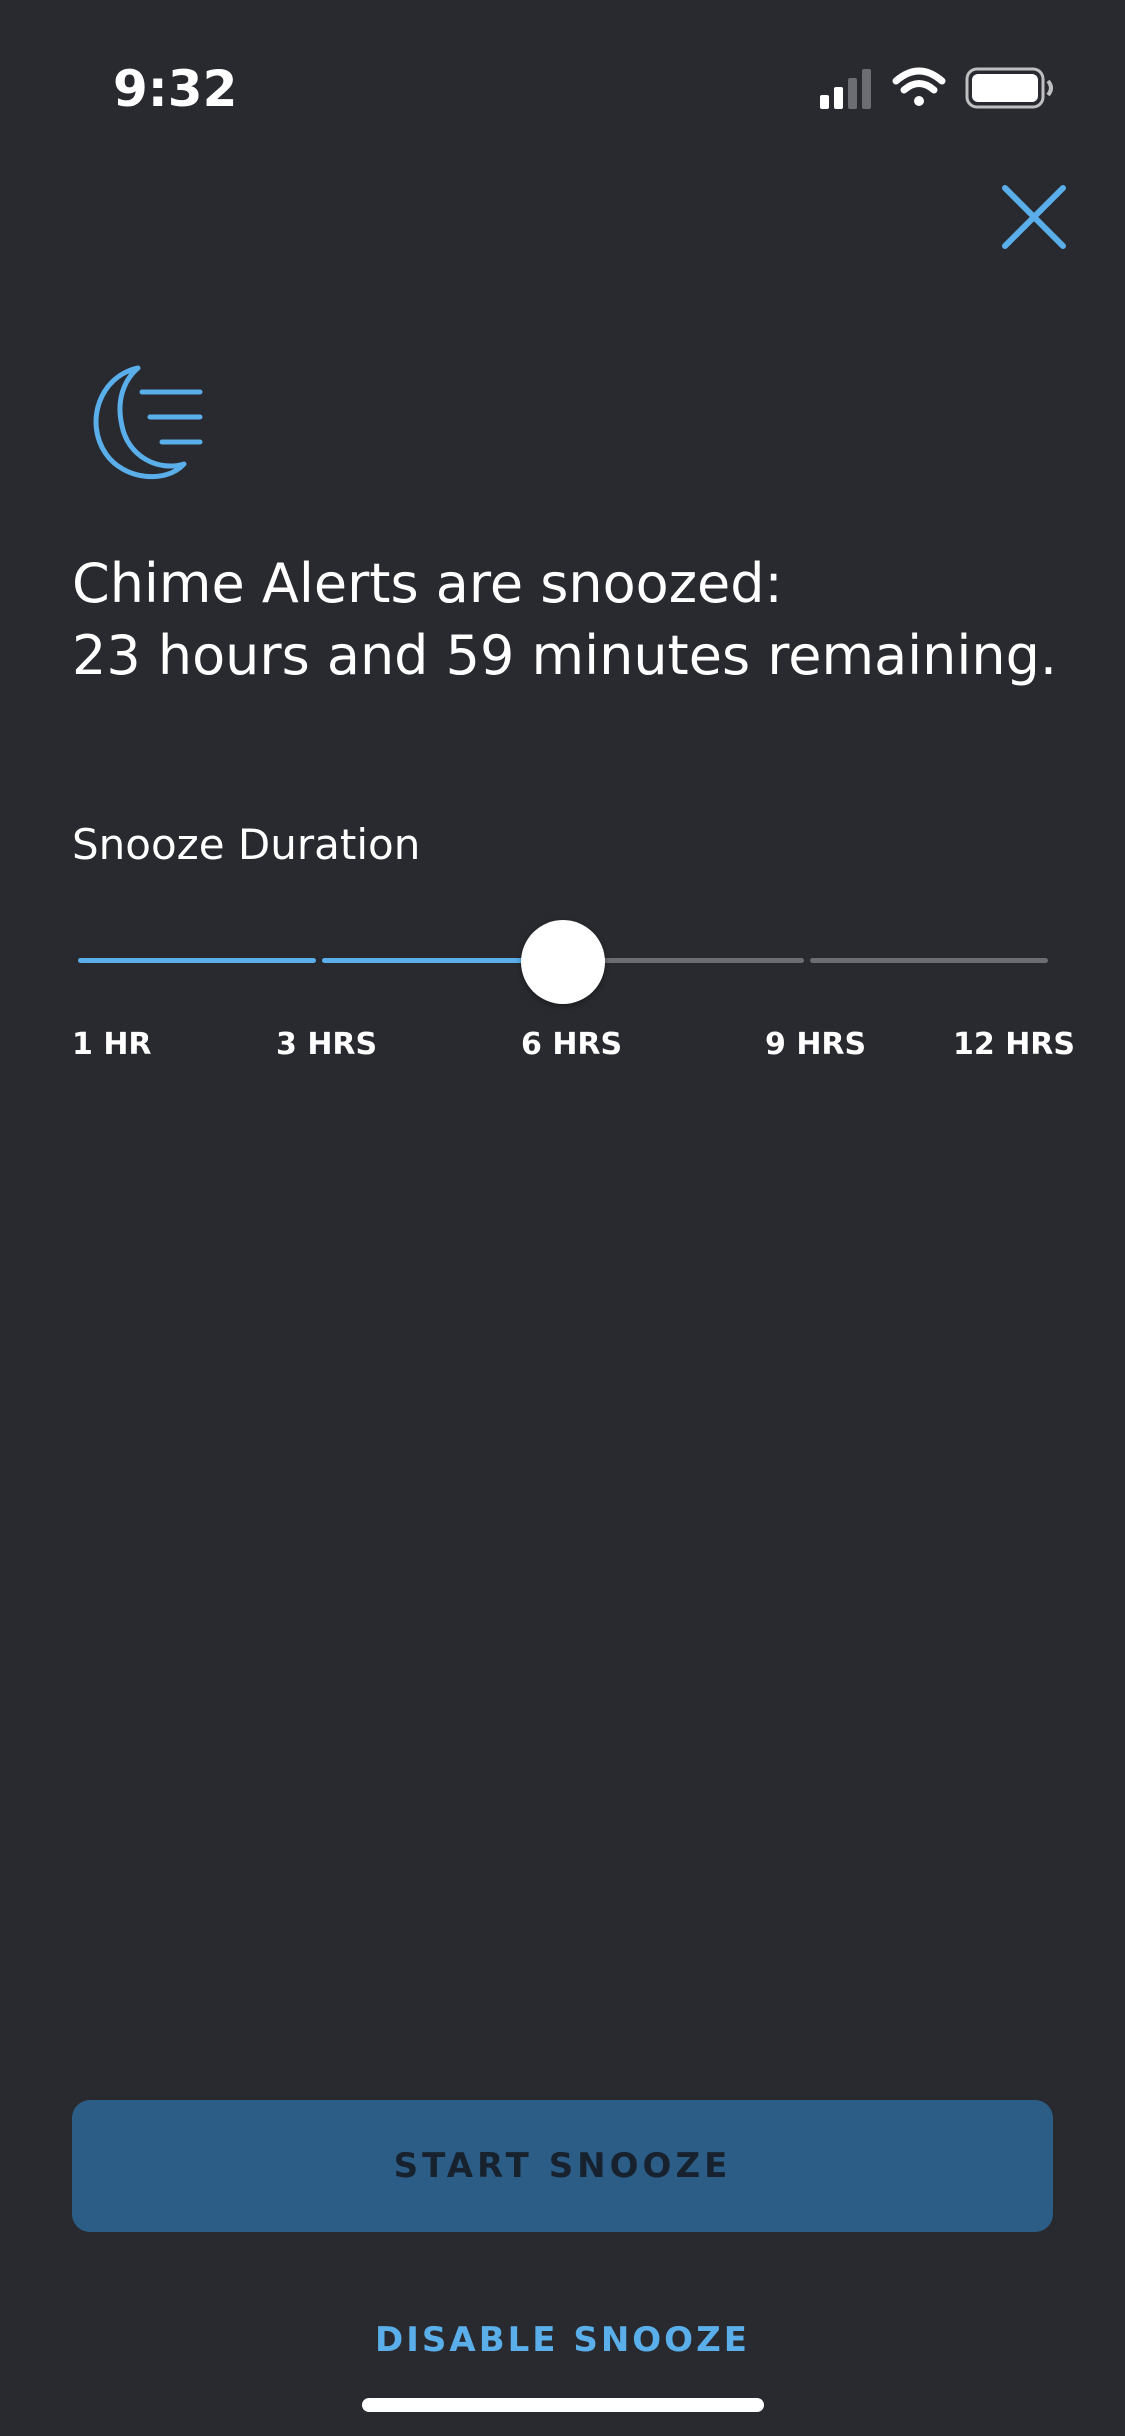 This screenshot has height=2436, width=1125. Describe the element at coordinates (427, 583) in the screenshot. I see `headline-line-1: Chime Alerts are snoozed:` at that location.